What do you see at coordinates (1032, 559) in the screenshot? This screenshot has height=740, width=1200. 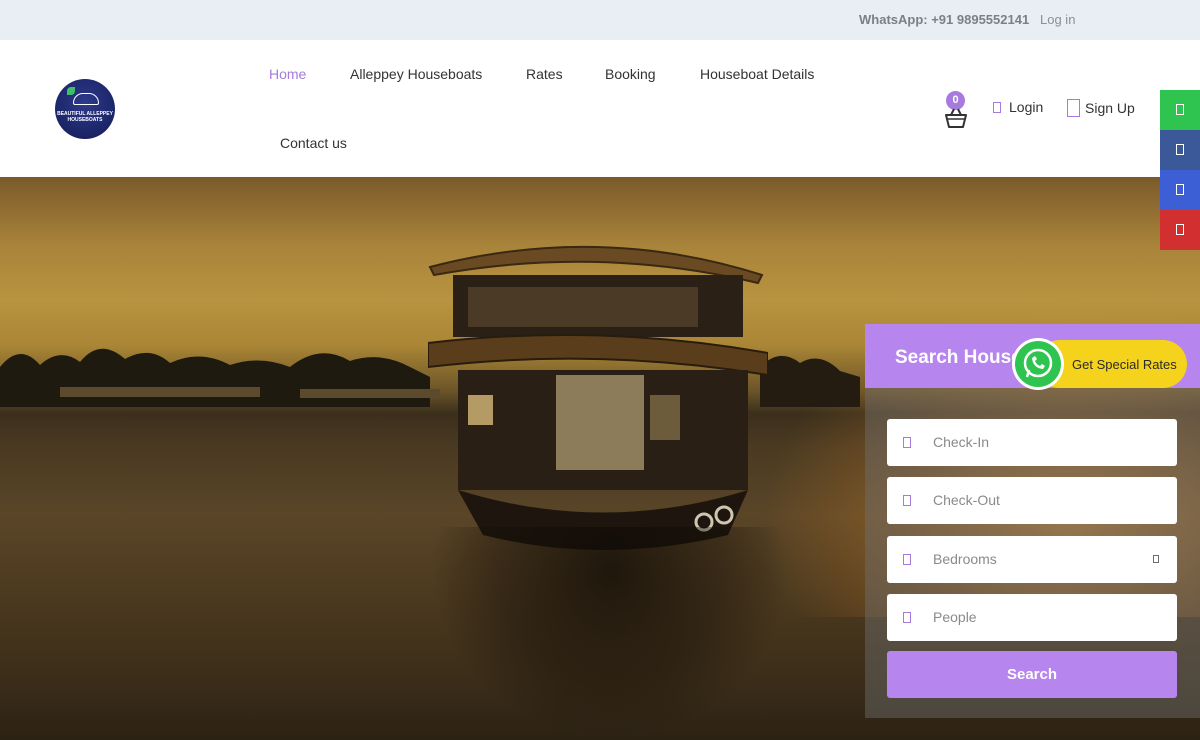 I see `bedrooms-select: Bedrooms` at bounding box center [1032, 559].